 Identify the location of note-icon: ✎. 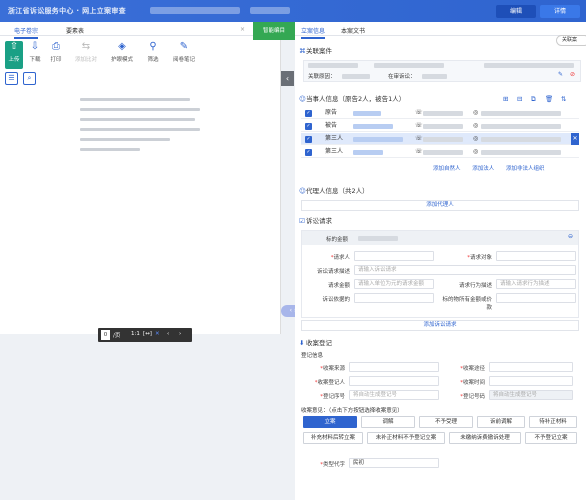
(184, 46).